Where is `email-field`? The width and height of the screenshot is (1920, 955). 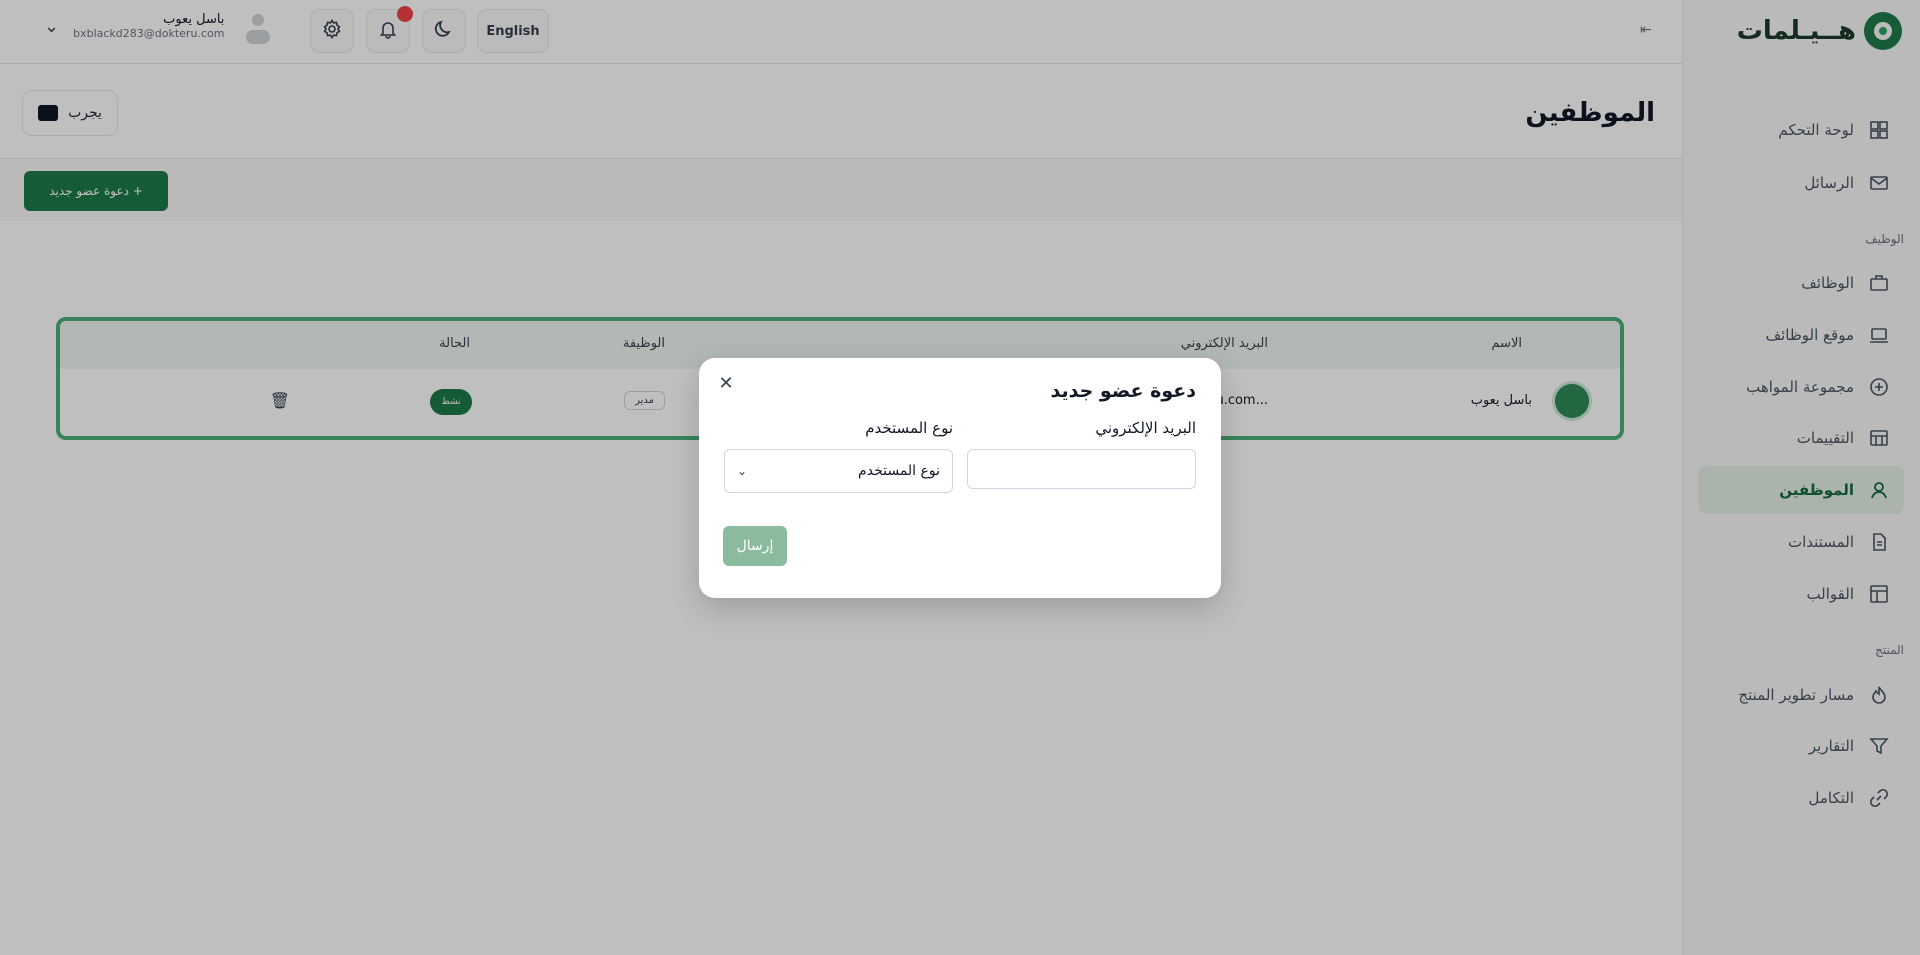 email-field is located at coordinates (1081, 469).